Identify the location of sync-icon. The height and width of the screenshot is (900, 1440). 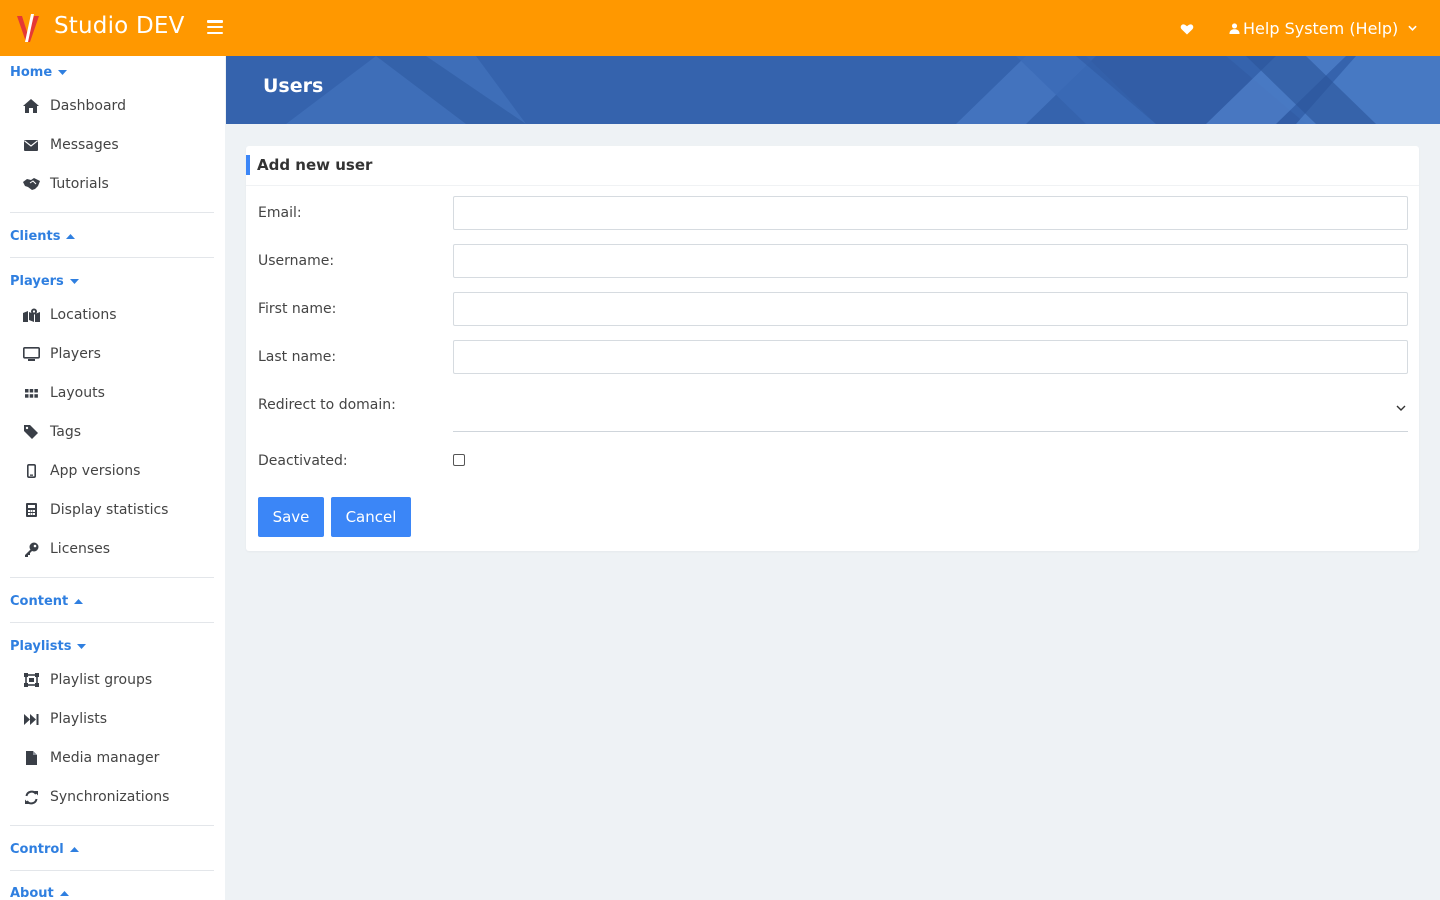
(31, 797).